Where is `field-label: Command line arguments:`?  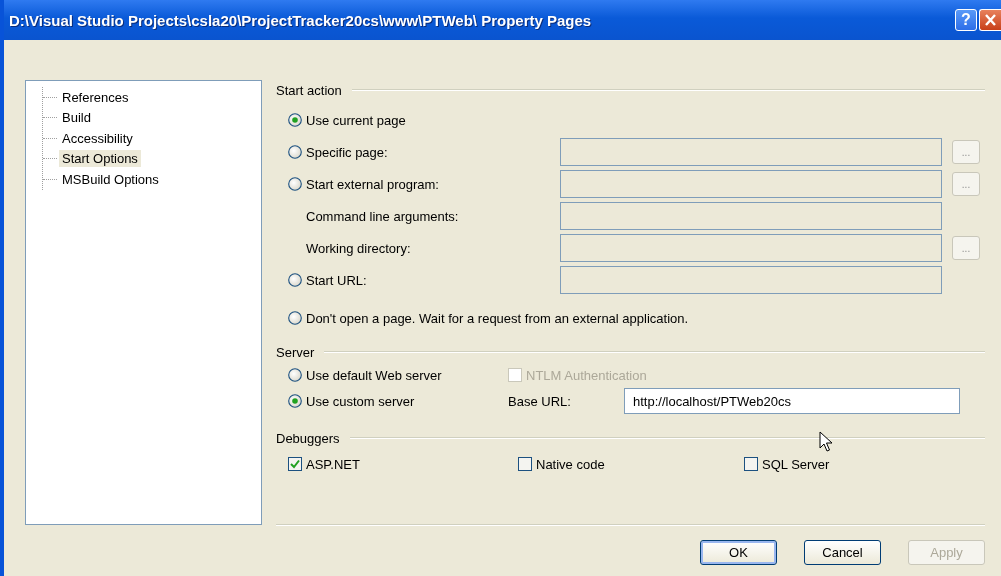 field-label: Command line arguments: is located at coordinates (382, 216).